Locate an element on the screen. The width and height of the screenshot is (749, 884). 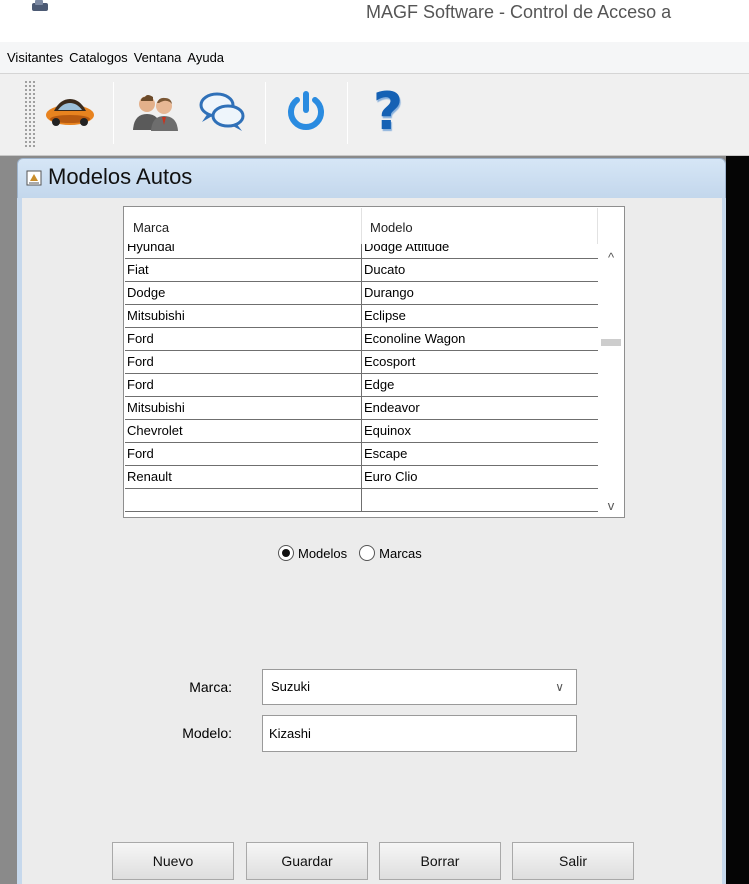
guardar-button: Guardar is located at coordinates (307, 861).